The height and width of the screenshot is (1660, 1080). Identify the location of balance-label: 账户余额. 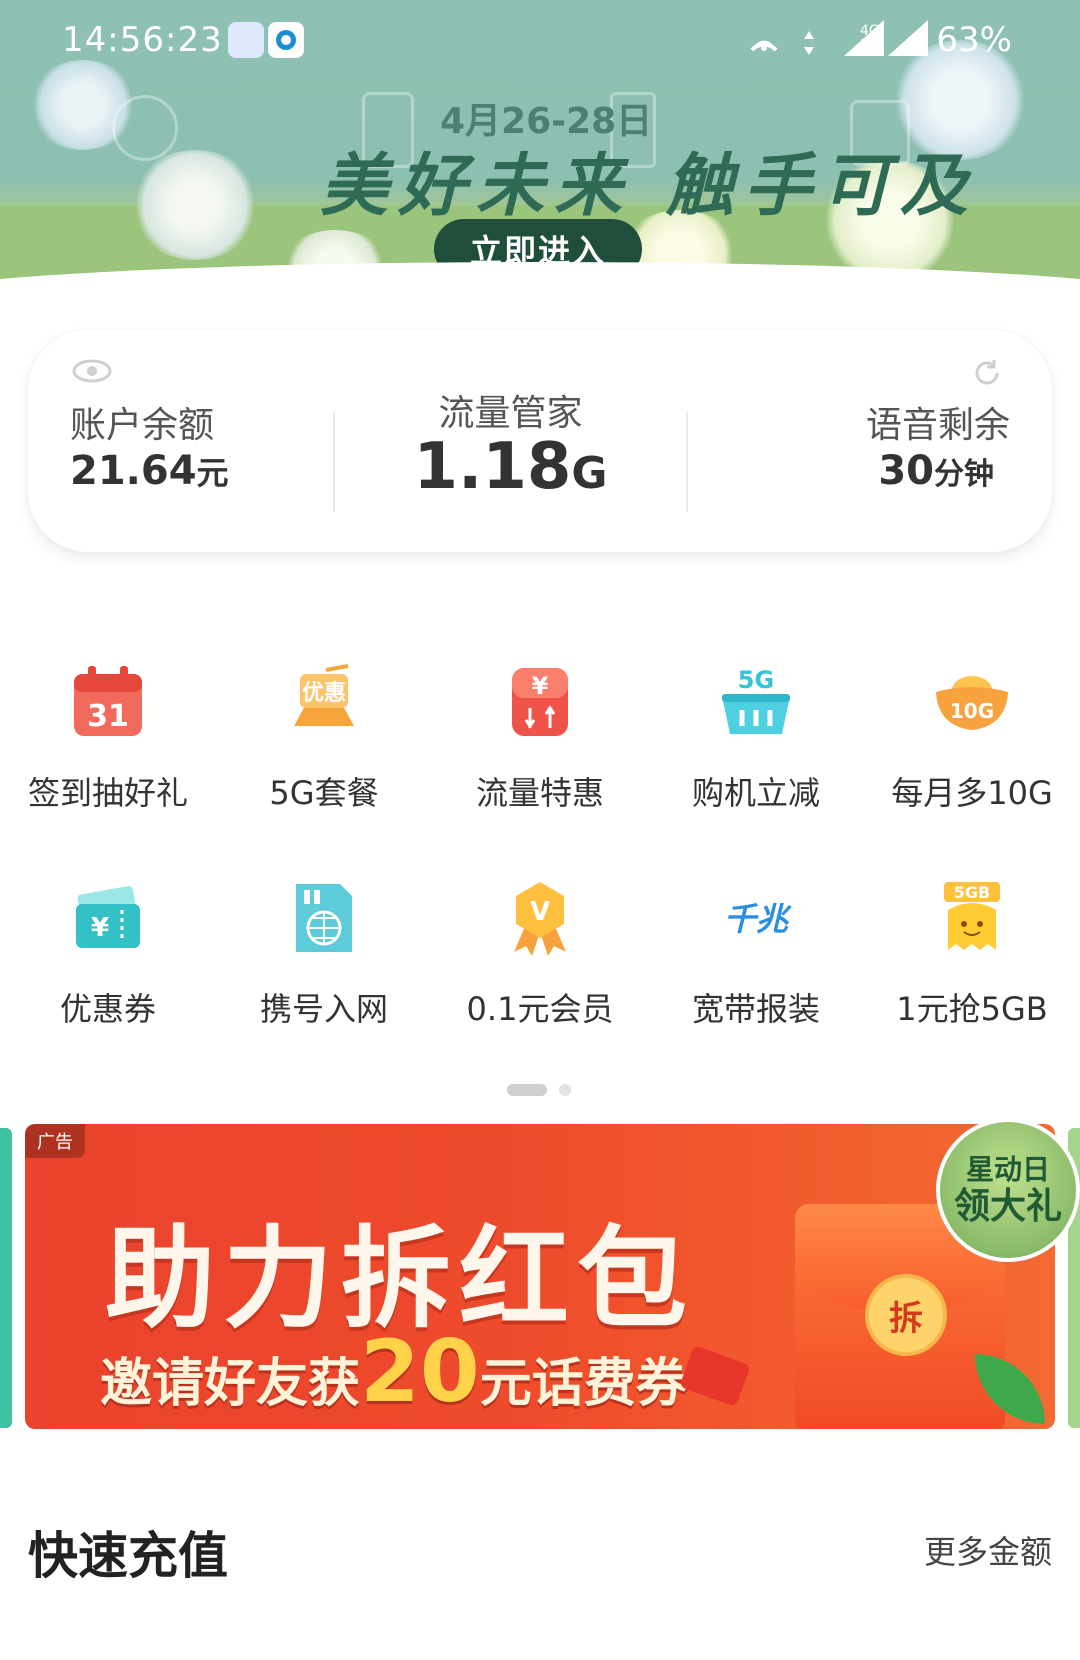
(142, 425).